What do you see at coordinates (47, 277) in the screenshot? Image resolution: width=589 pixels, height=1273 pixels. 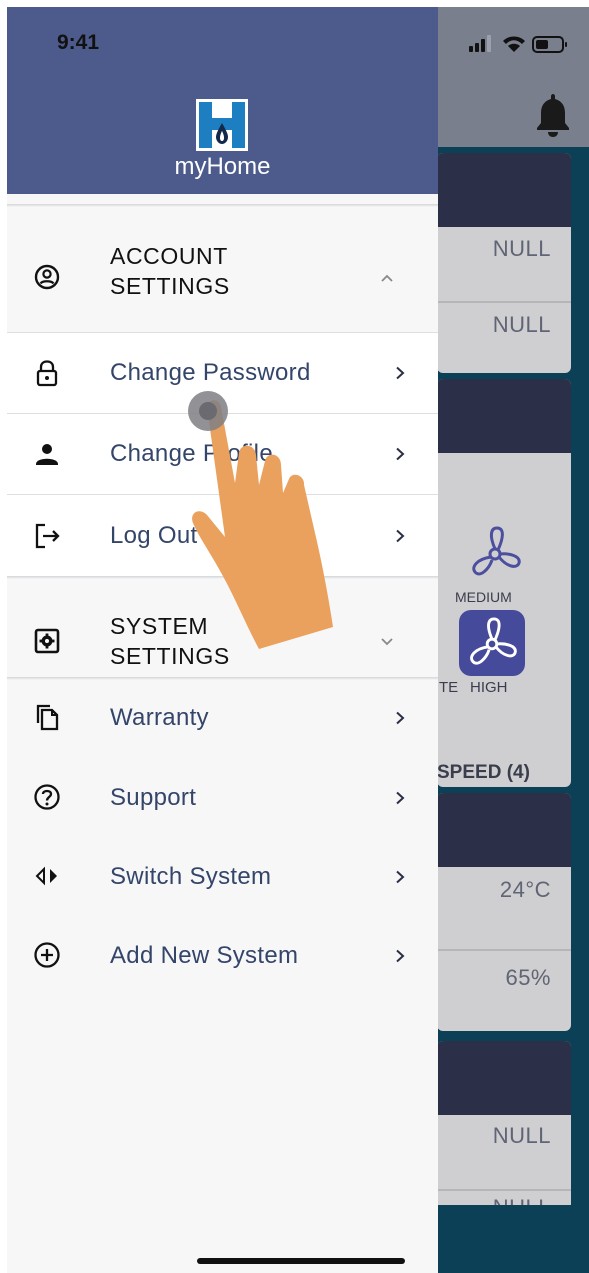 I see `account-circle-icon` at bounding box center [47, 277].